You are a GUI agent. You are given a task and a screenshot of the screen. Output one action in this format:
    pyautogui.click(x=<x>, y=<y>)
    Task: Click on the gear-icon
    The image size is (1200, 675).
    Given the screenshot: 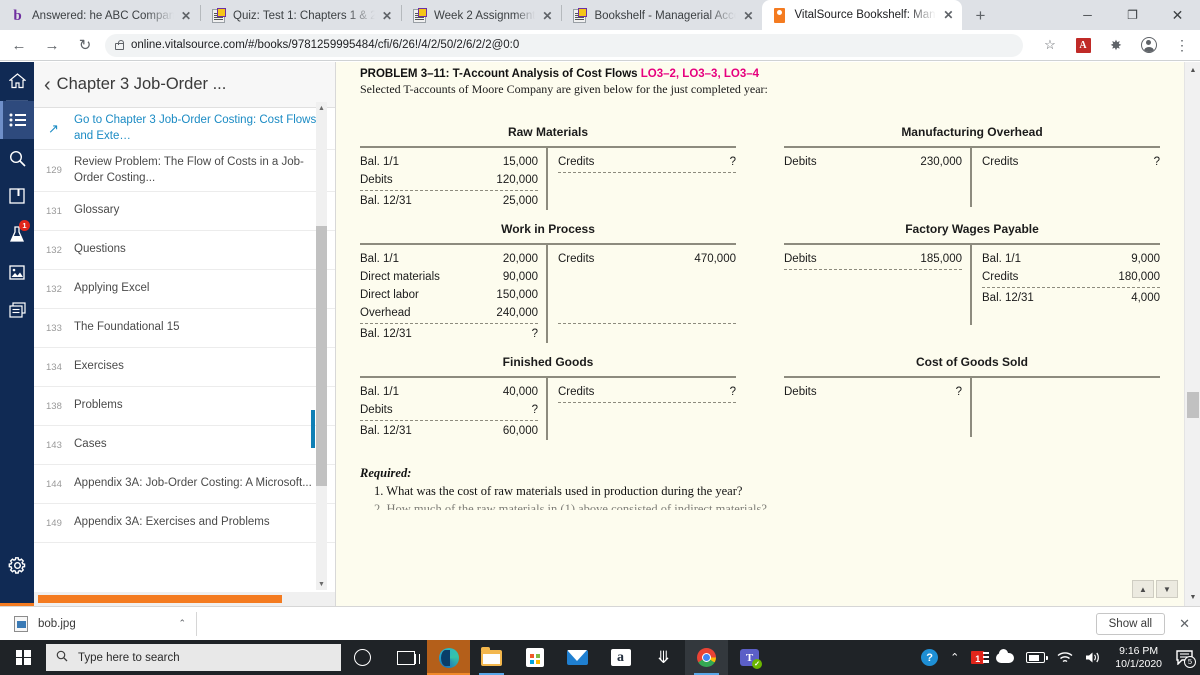 What is the action you would take?
    pyautogui.click(x=17, y=565)
    